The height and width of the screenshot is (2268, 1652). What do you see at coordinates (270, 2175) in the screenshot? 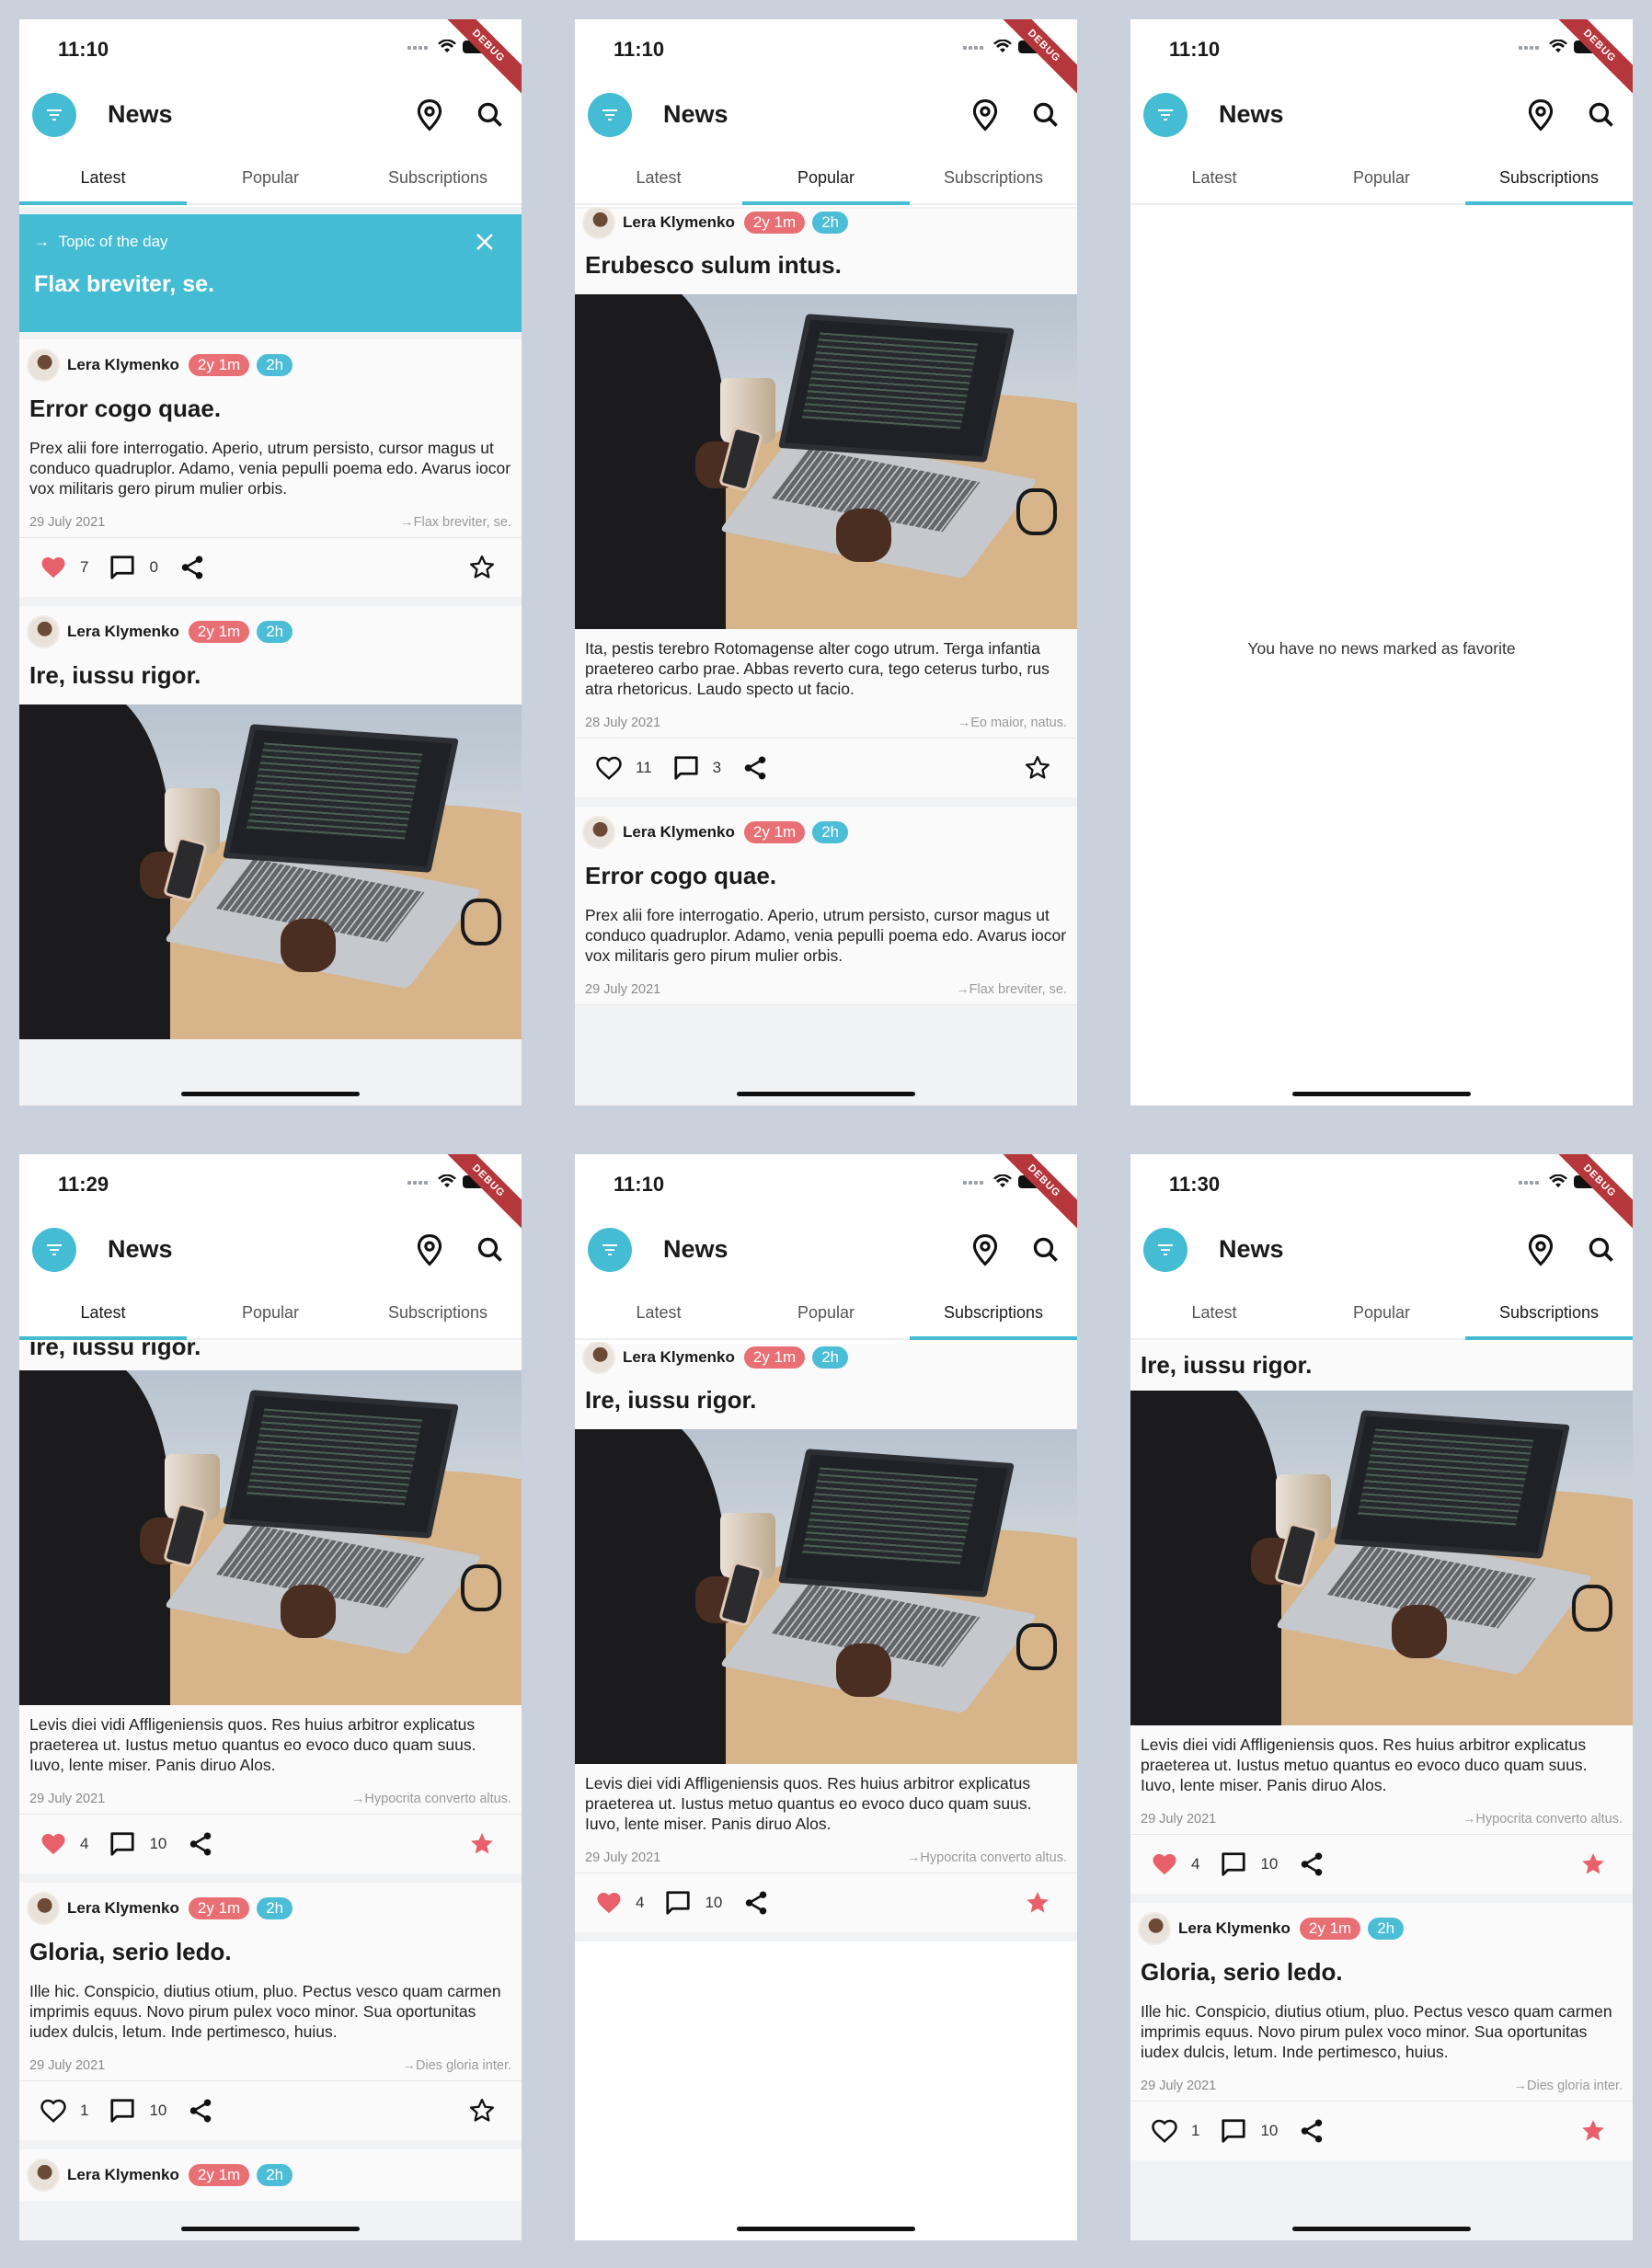
I see `news-card: Lera Klymenko 2y 1m 2h` at bounding box center [270, 2175].